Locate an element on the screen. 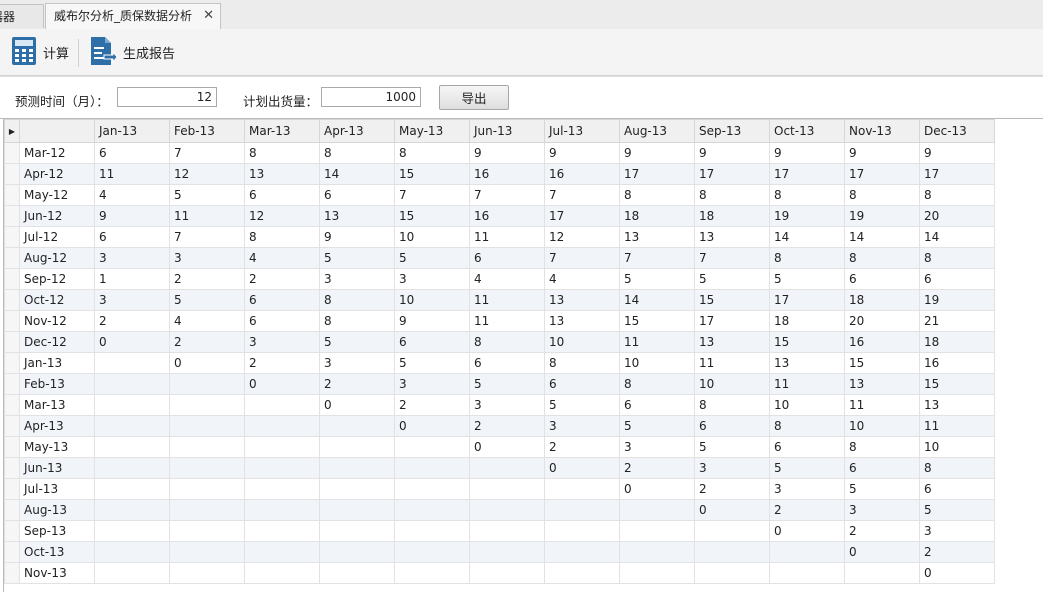 The width and height of the screenshot is (1043, 592). column-header: Jul-13 is located at coordinates (582, 131).